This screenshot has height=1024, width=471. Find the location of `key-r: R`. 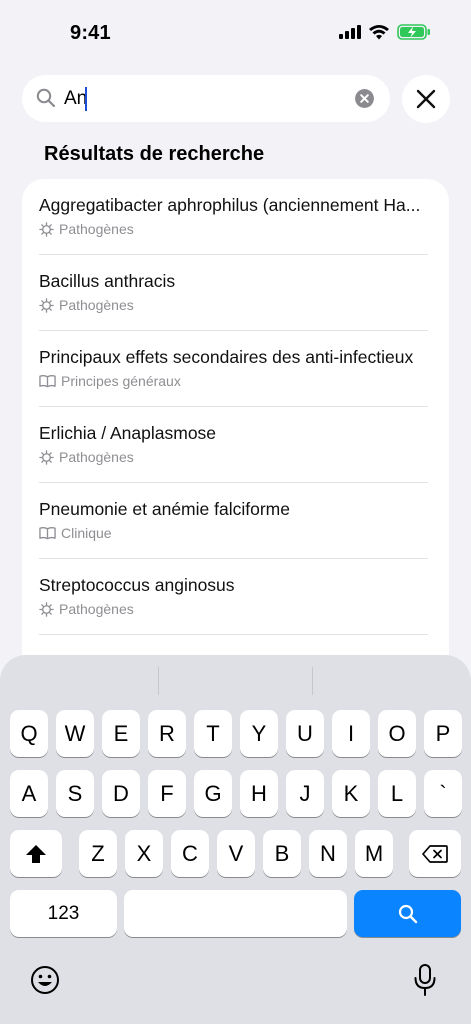

key-r: R is located at coordinates (167, 733).